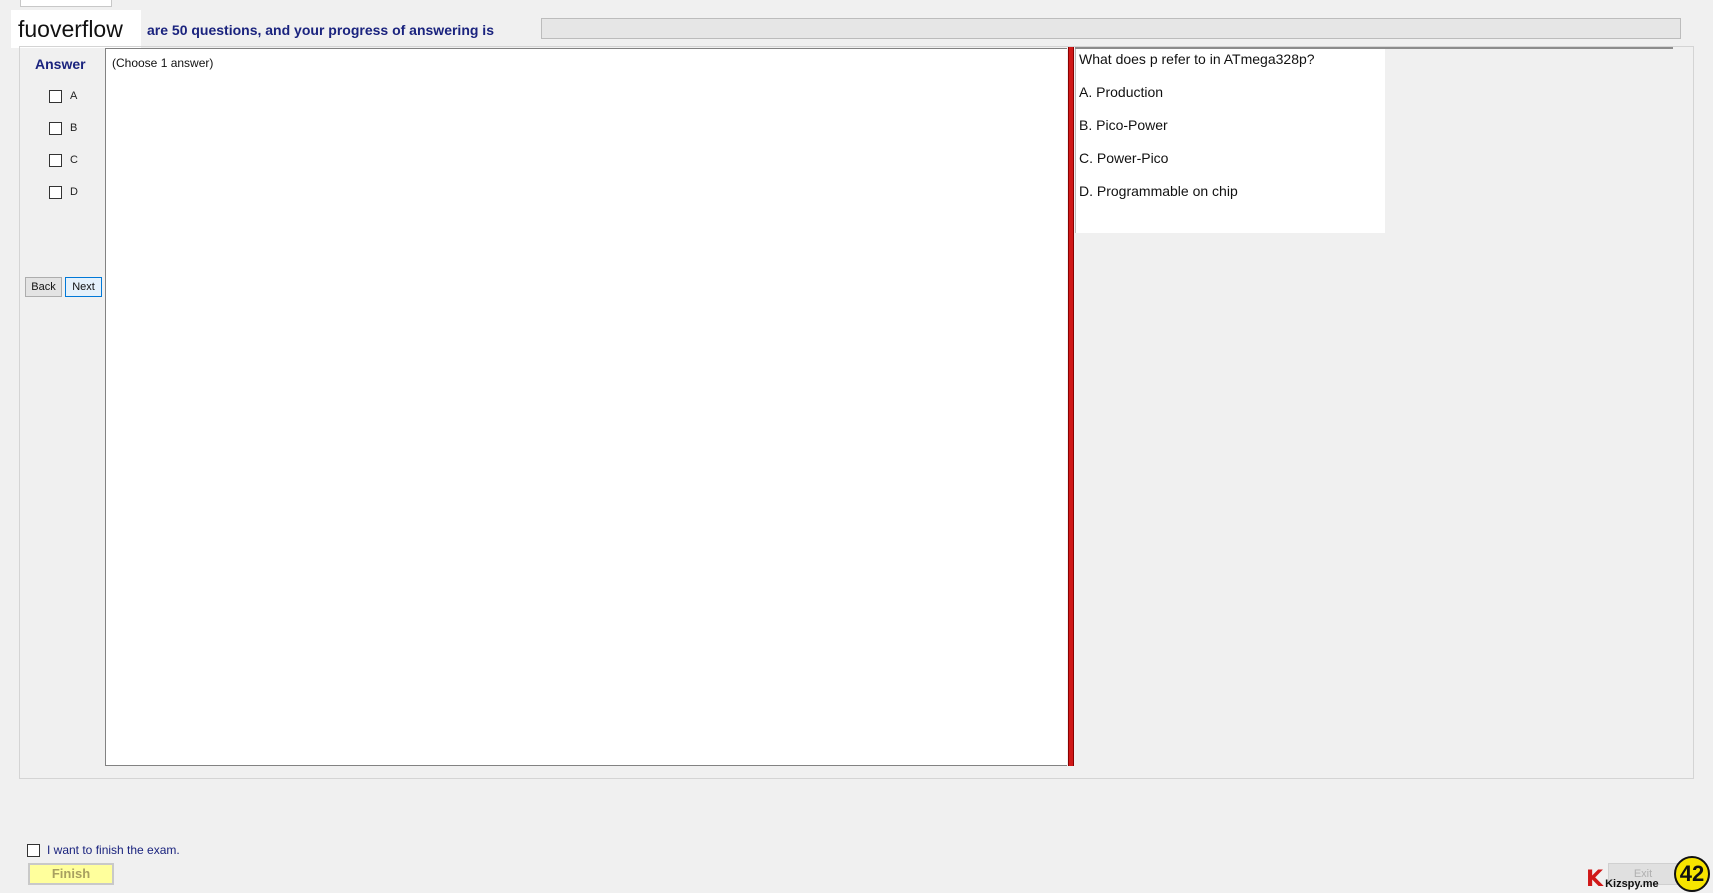  What do you see at coordinates (83, 287) in the screenshot?
I see `next-button: Next` at bounding box center [83, 287].